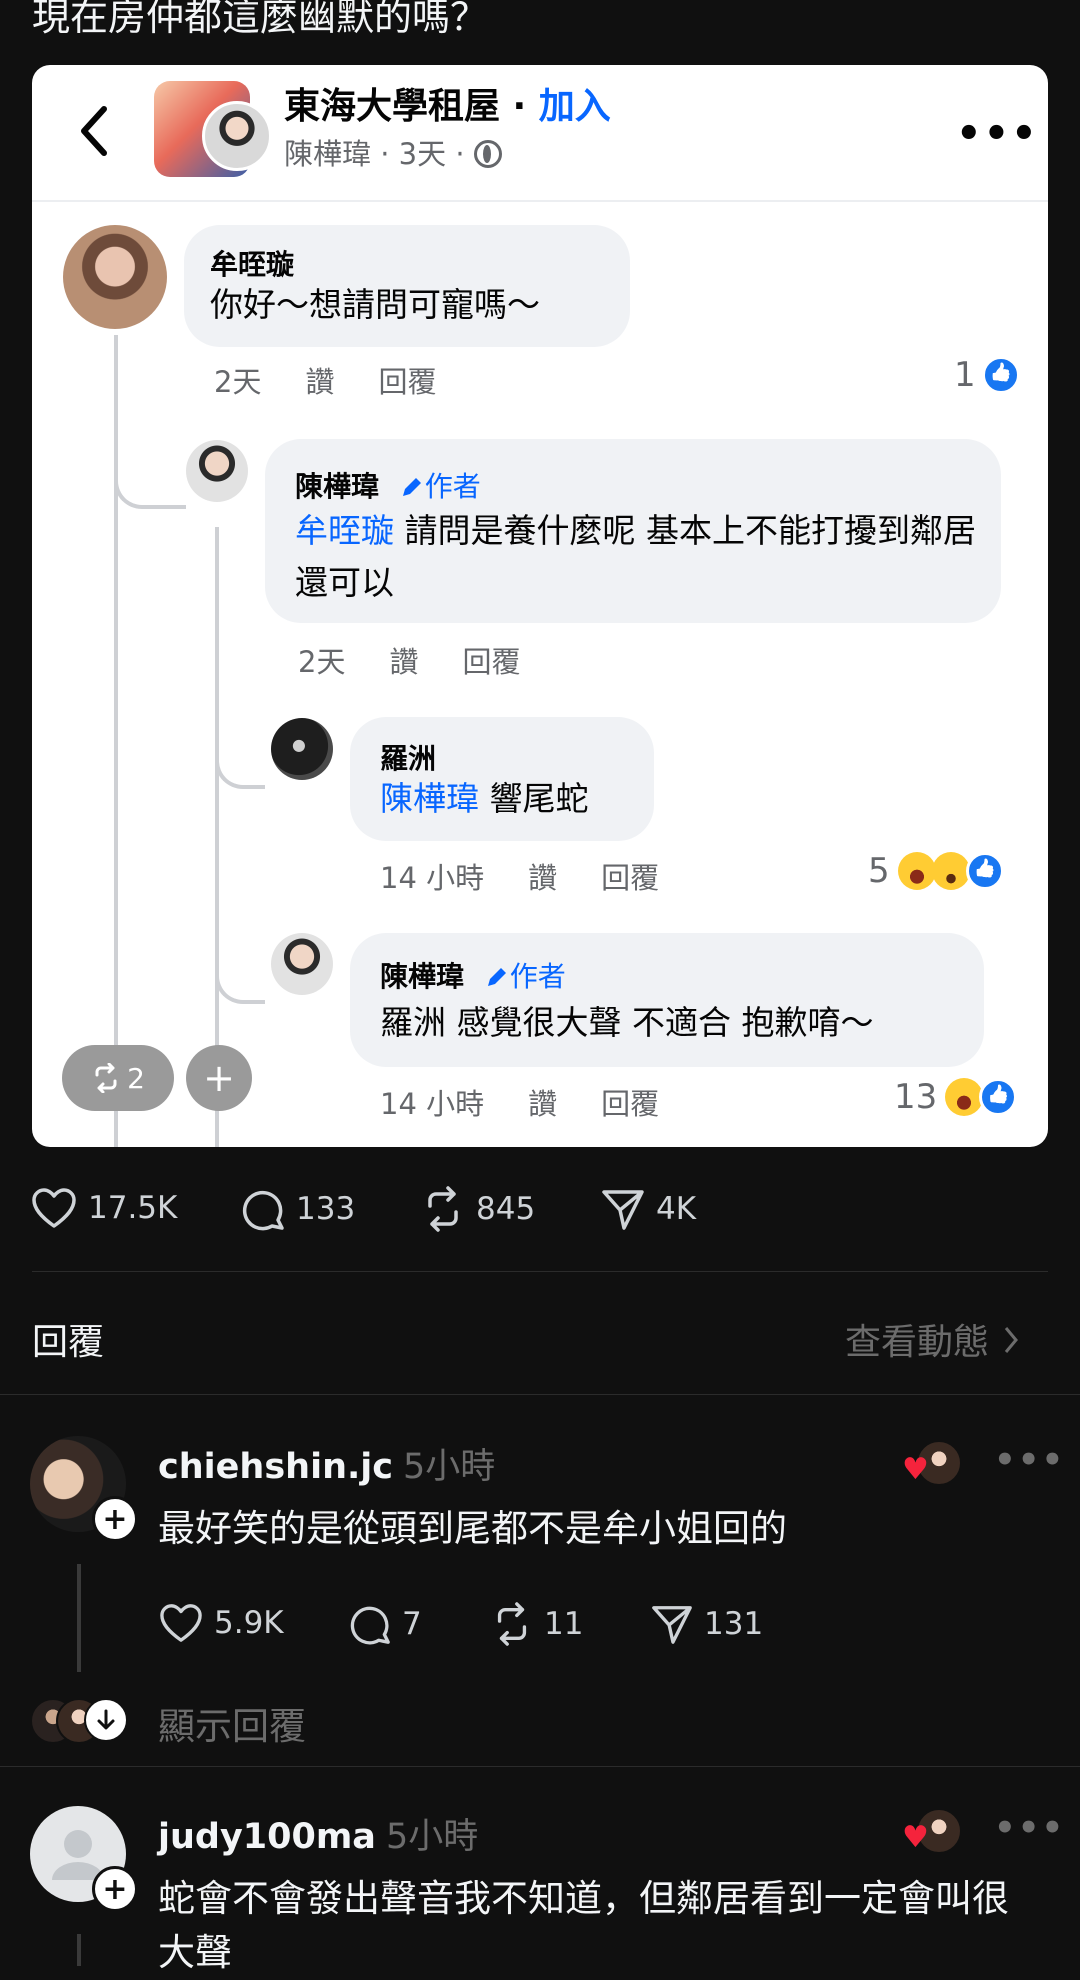  Describe the element at coordinates (68, 1342) in the screenshot. I see `replies-title: 回覆` at that location.